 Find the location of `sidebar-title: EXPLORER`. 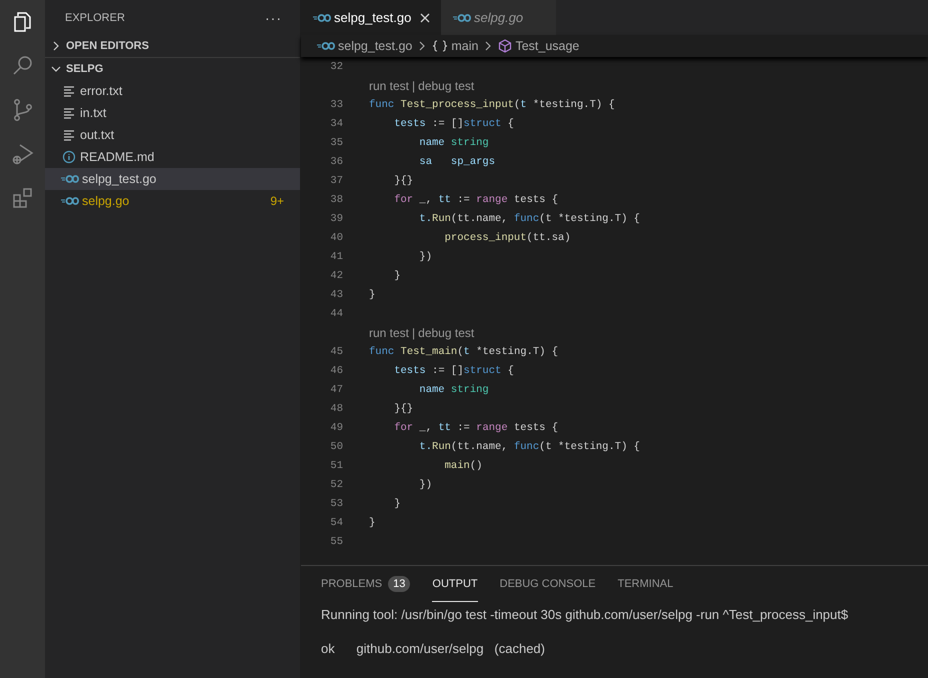

sidebar-title: EXPLORER is located at coordinates (95, 18).